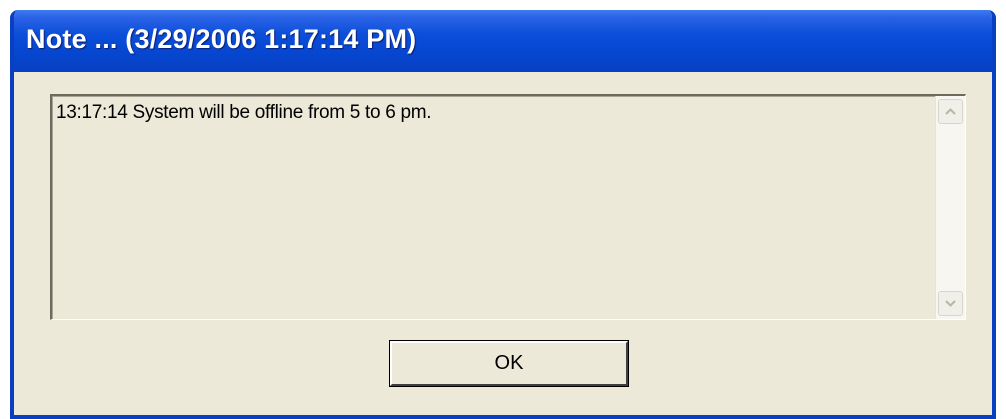  I want to click on chevron-up-icon, so click(950, 111).